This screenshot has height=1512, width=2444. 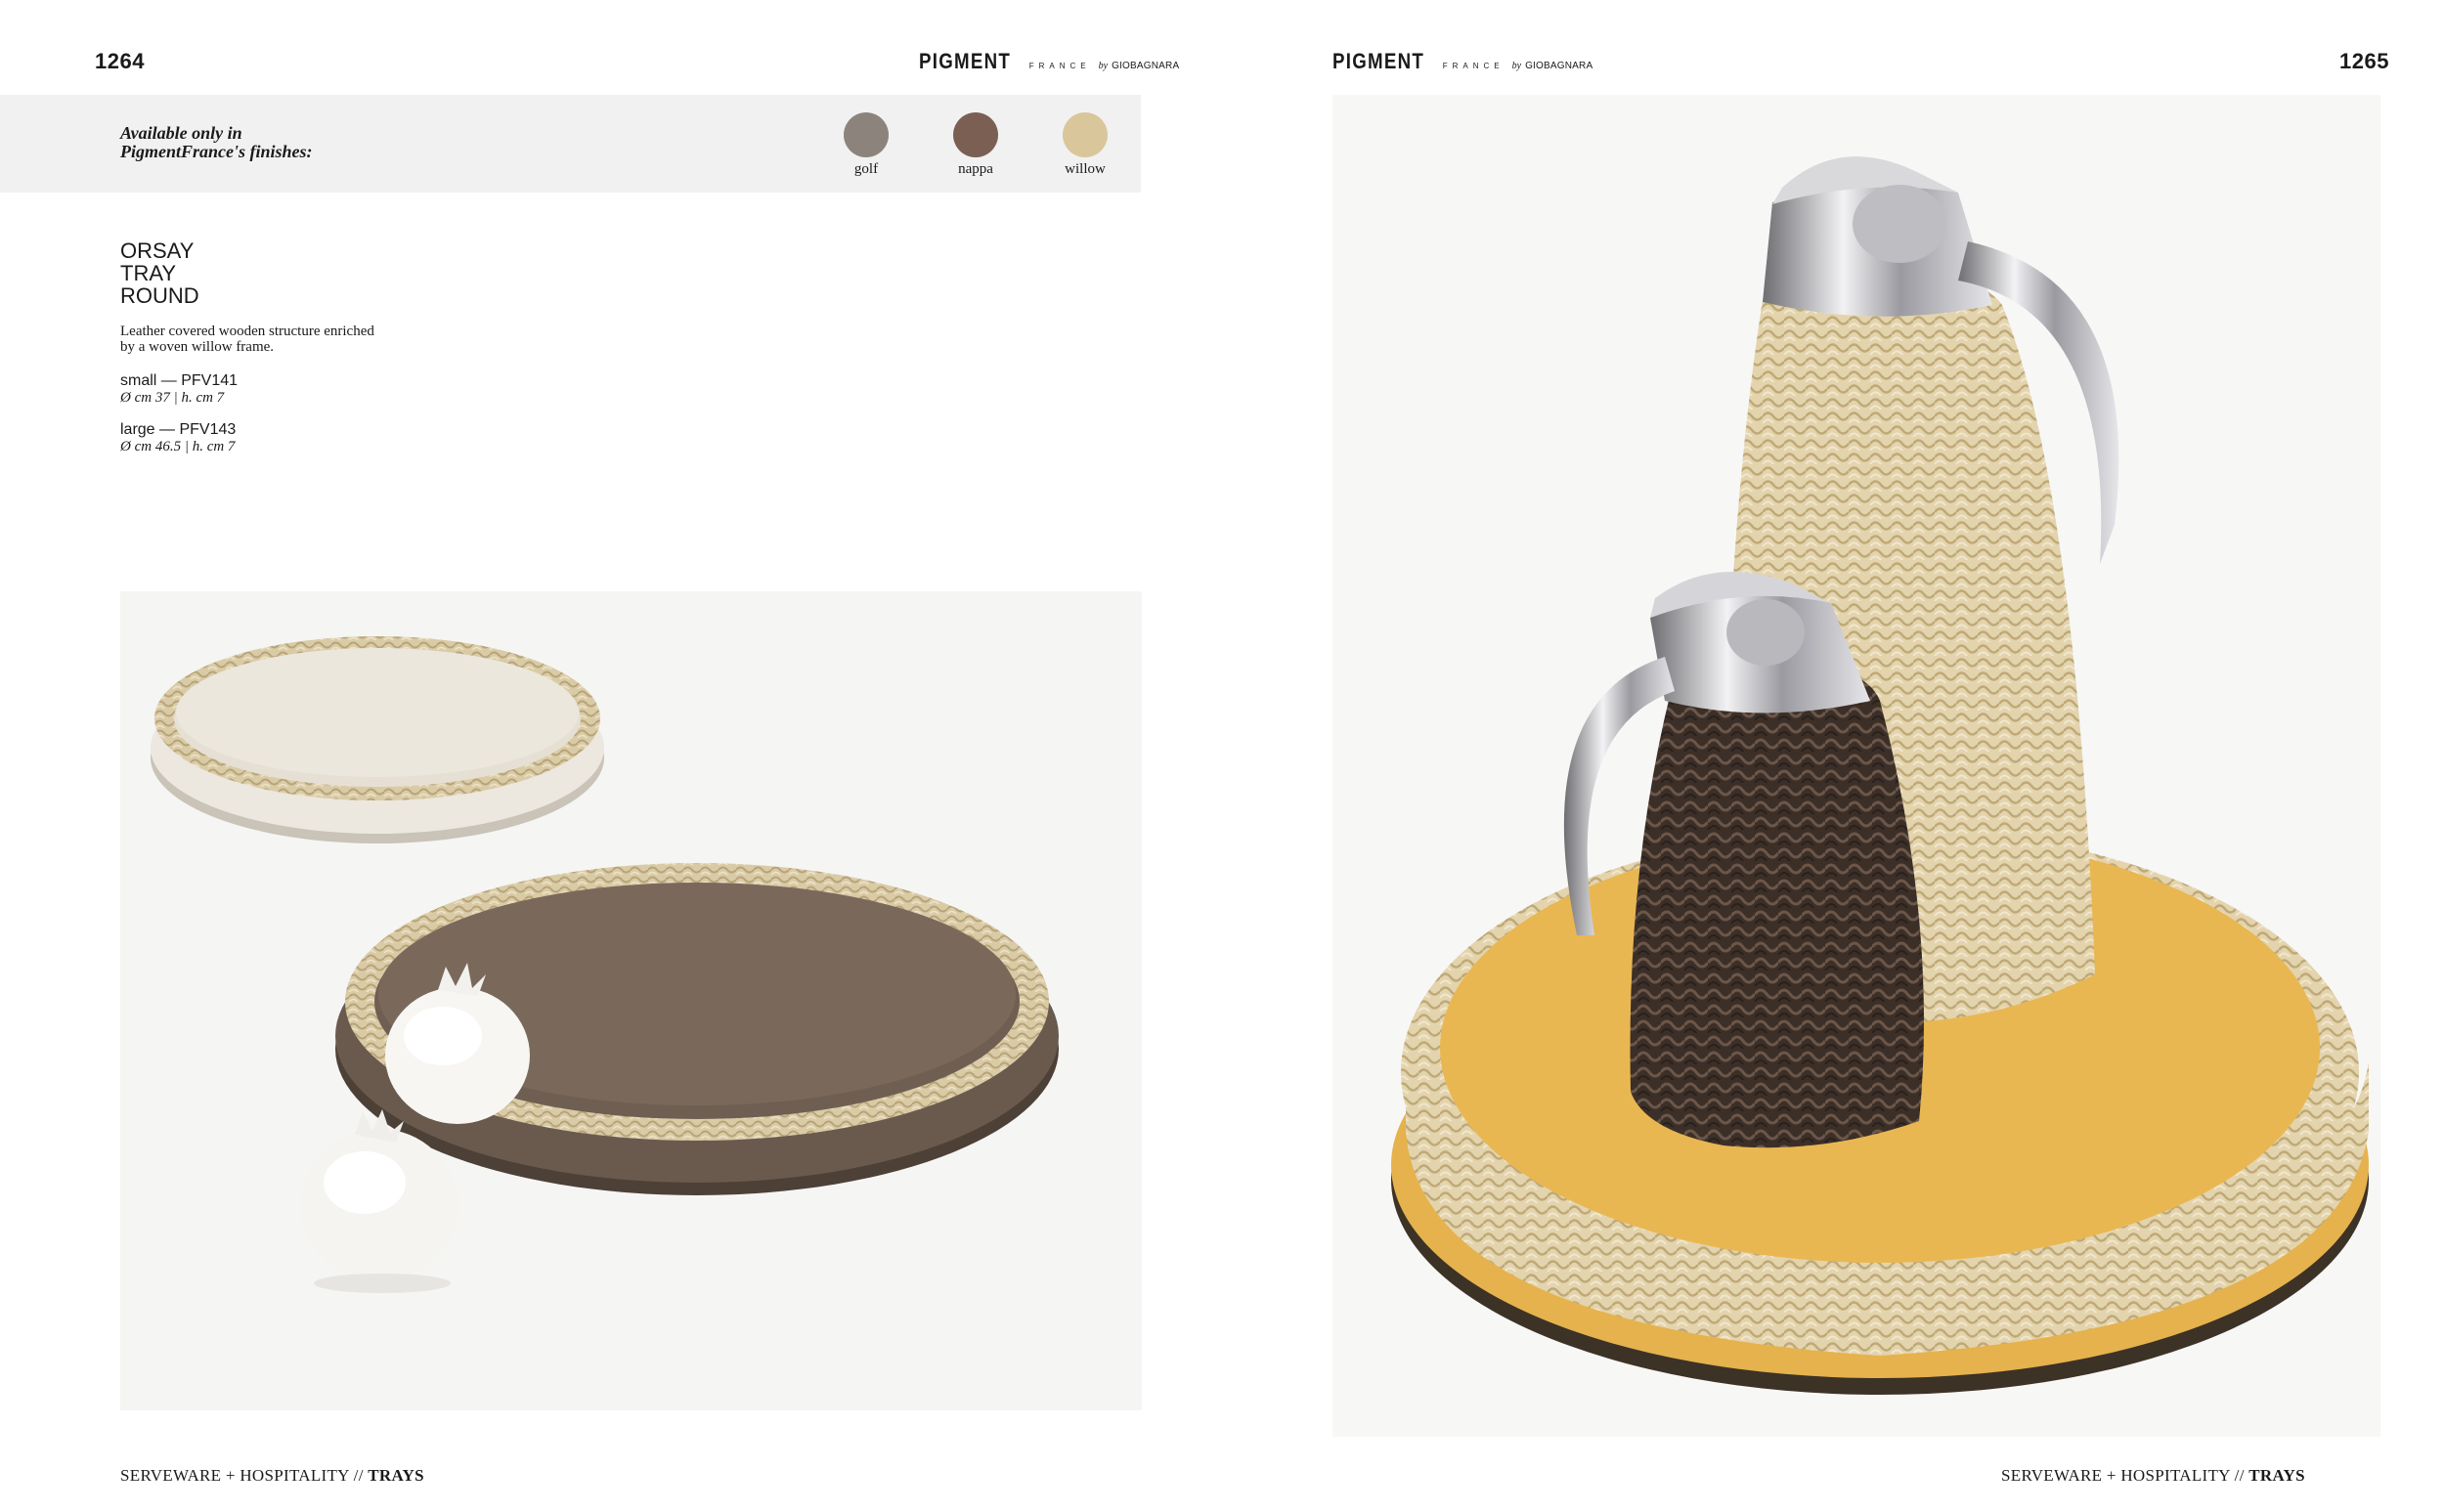 I want to click on brand-logo-left: PIGMENT FRANCE by GIOBAGNARA, so click(x=1049, y=61).